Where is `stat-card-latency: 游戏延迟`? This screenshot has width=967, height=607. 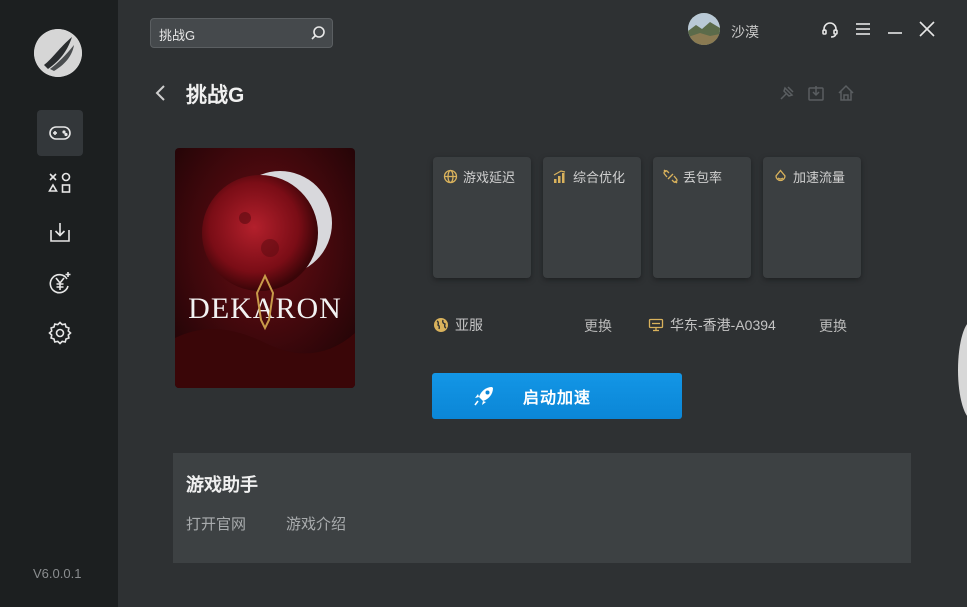 stat-card-latency: 游戏延迟 is located at coordinates (482, 217).